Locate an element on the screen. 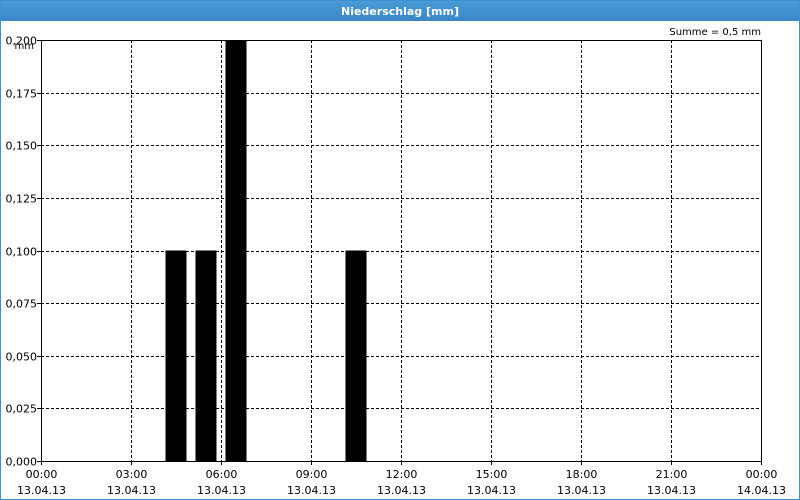  x-tick-time: 12:00 is located at coordinates (402, 474).